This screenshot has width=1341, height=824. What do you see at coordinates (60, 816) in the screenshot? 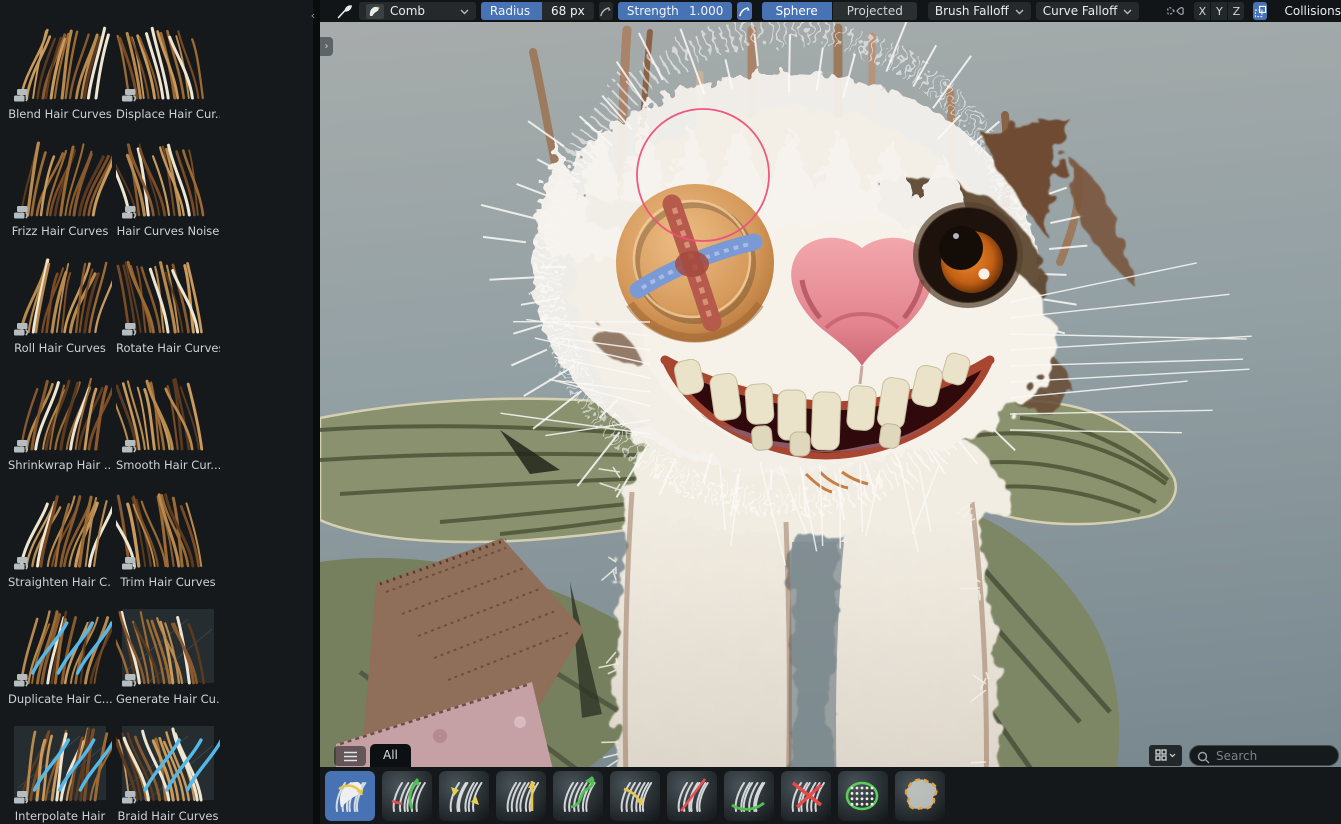
I see `asset-label: Interpolate Hair` at bounding box center [60, 816].